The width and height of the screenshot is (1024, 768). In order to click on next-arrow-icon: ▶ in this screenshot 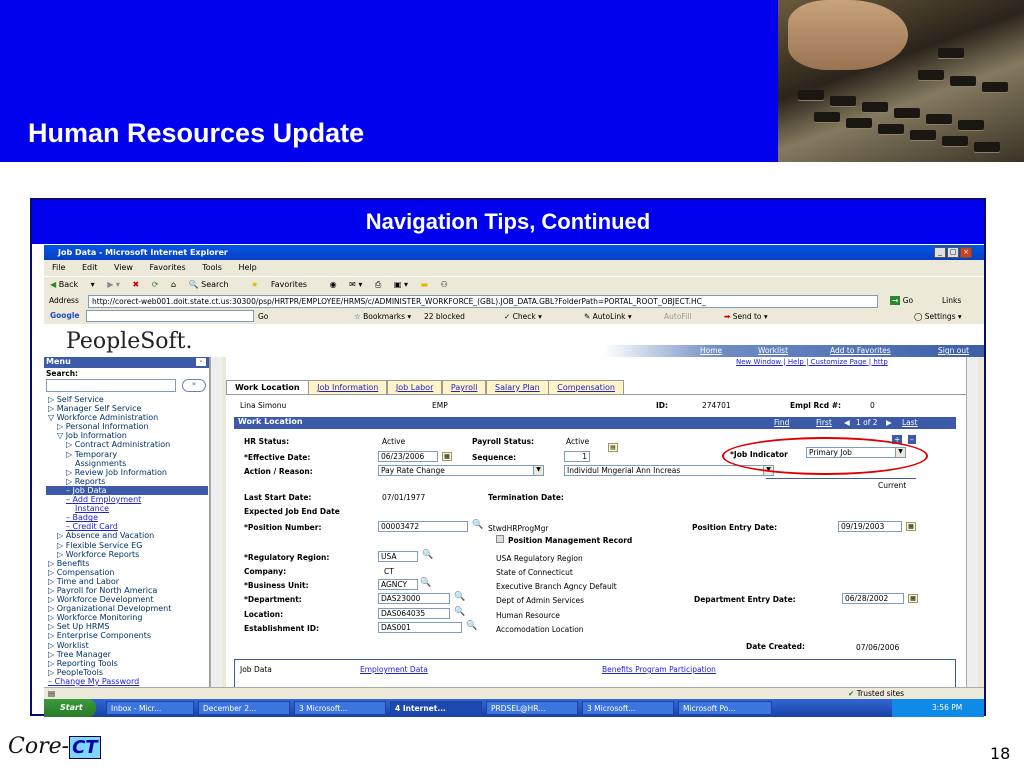, I will do `click(889, 422)`.